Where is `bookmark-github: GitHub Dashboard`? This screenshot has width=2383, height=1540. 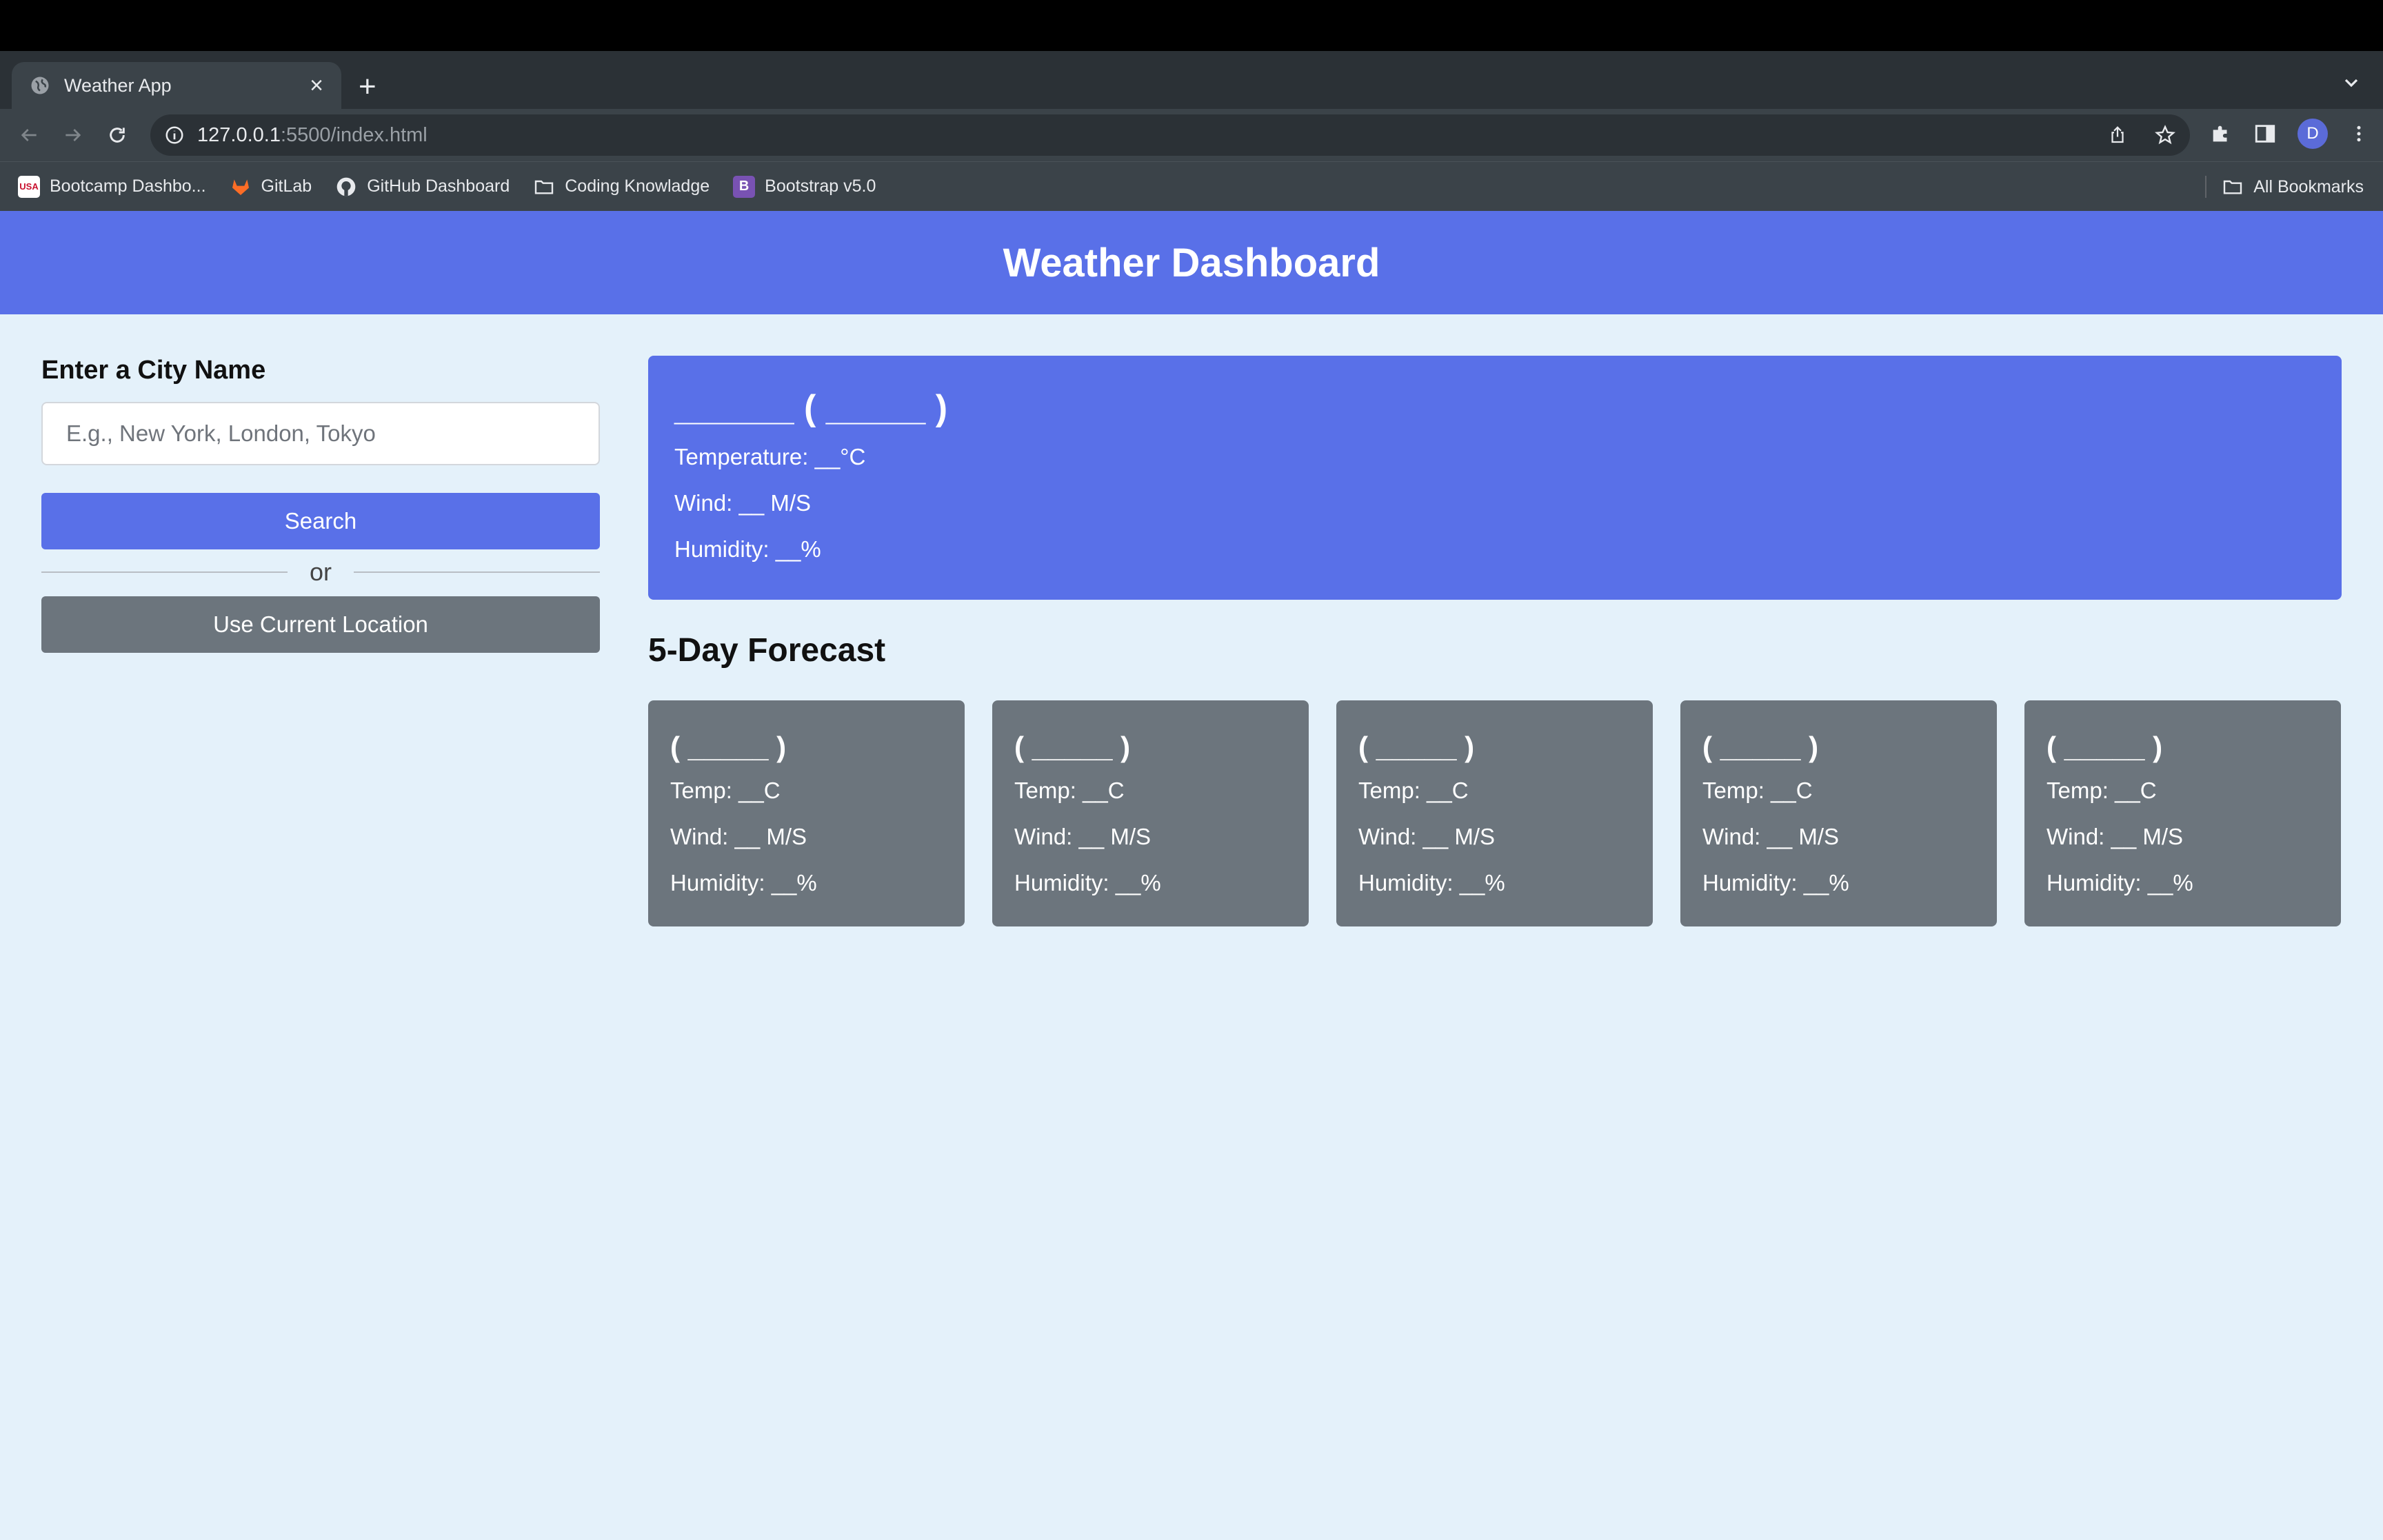
bookmark-github: GitHub Dashboard is located at coordinates (422, 187).